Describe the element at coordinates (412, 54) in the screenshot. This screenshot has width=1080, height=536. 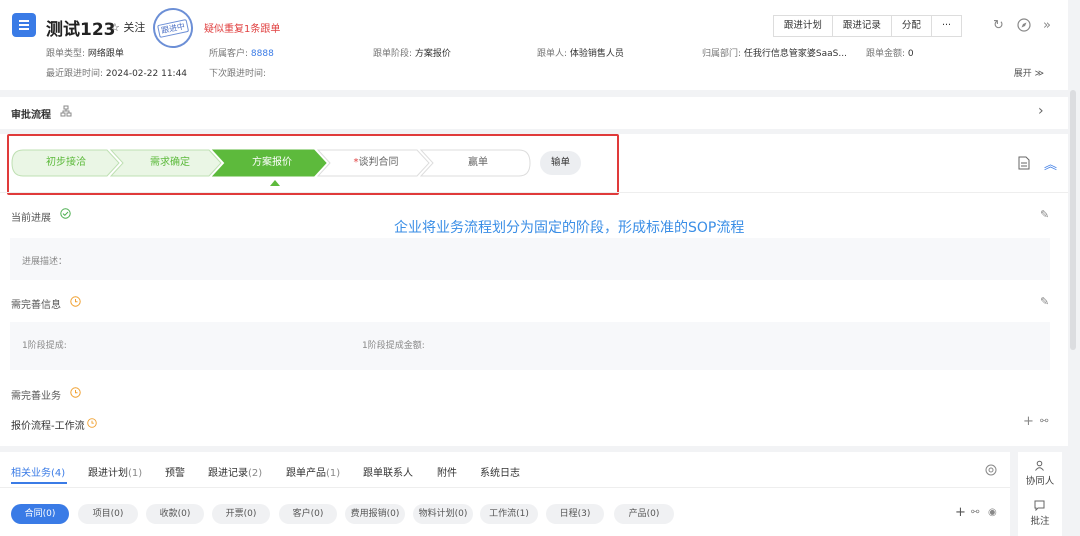
I see `meta-stage: 跟单阶段: 方案报价` at that location.